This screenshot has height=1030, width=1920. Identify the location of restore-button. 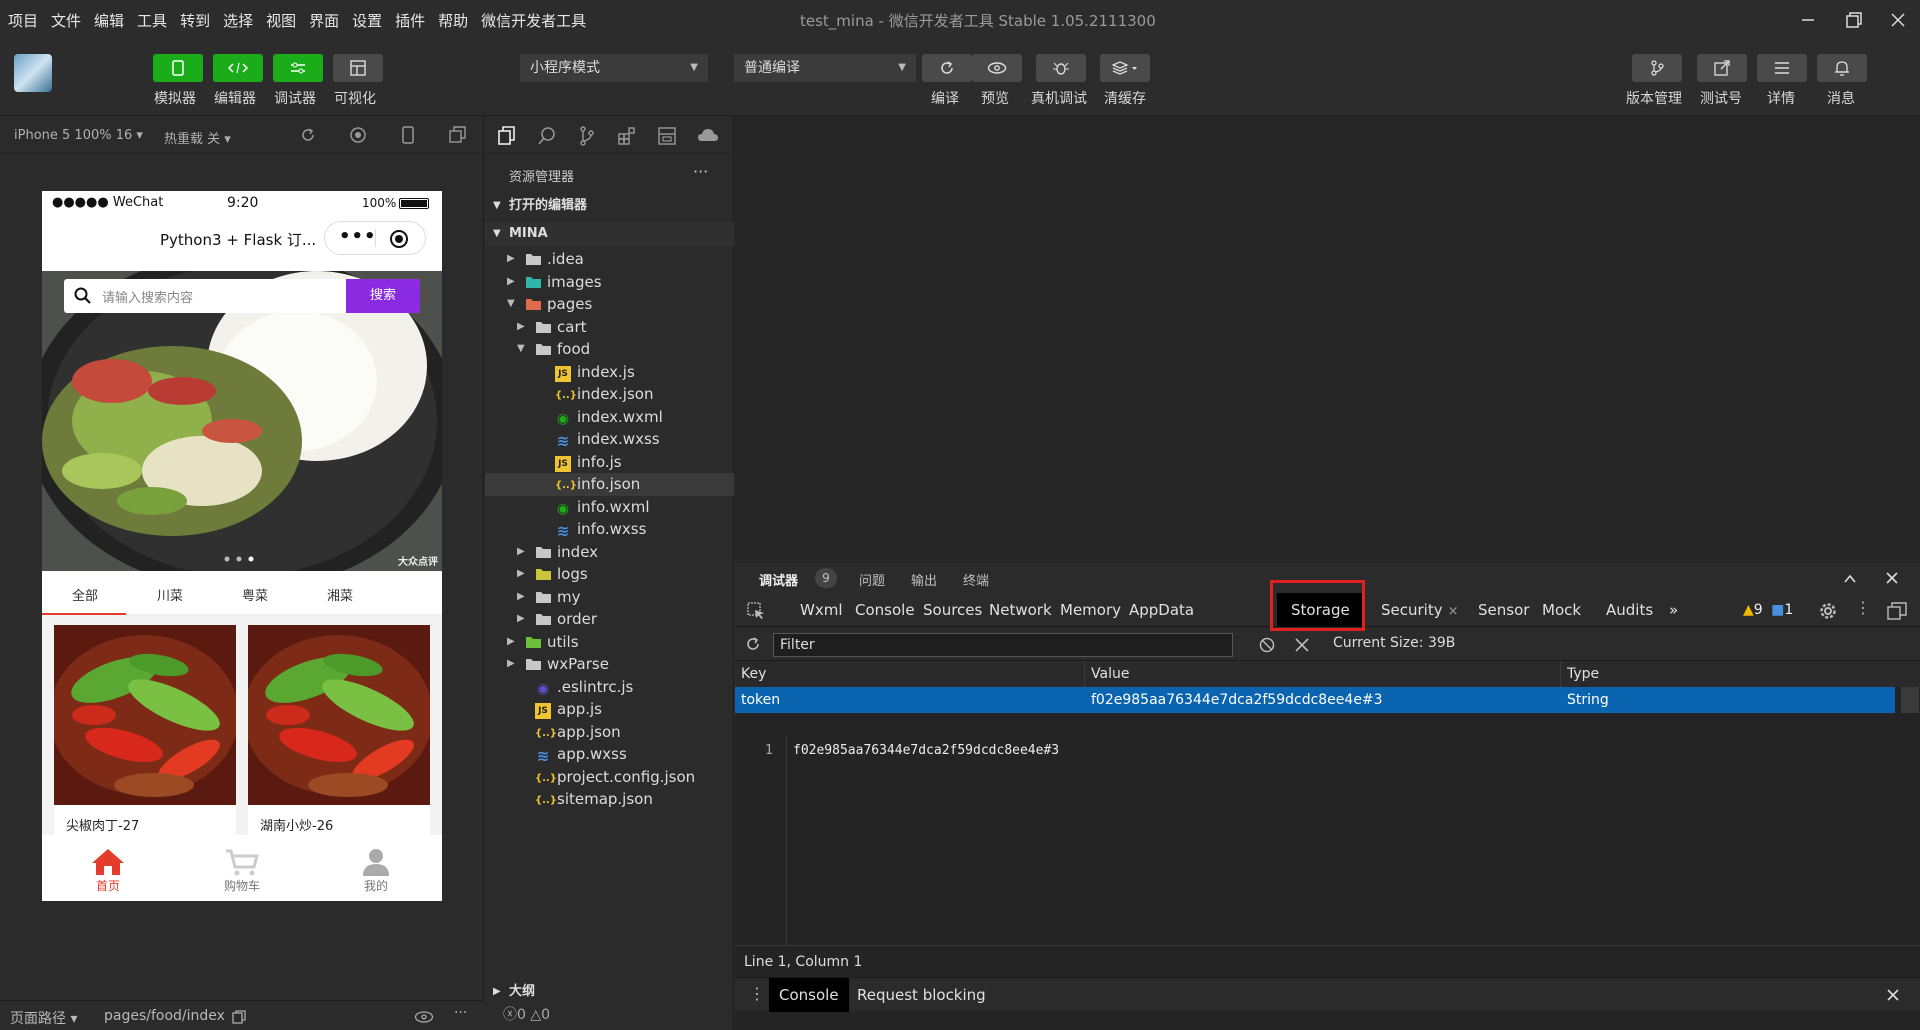
(1854, 20).